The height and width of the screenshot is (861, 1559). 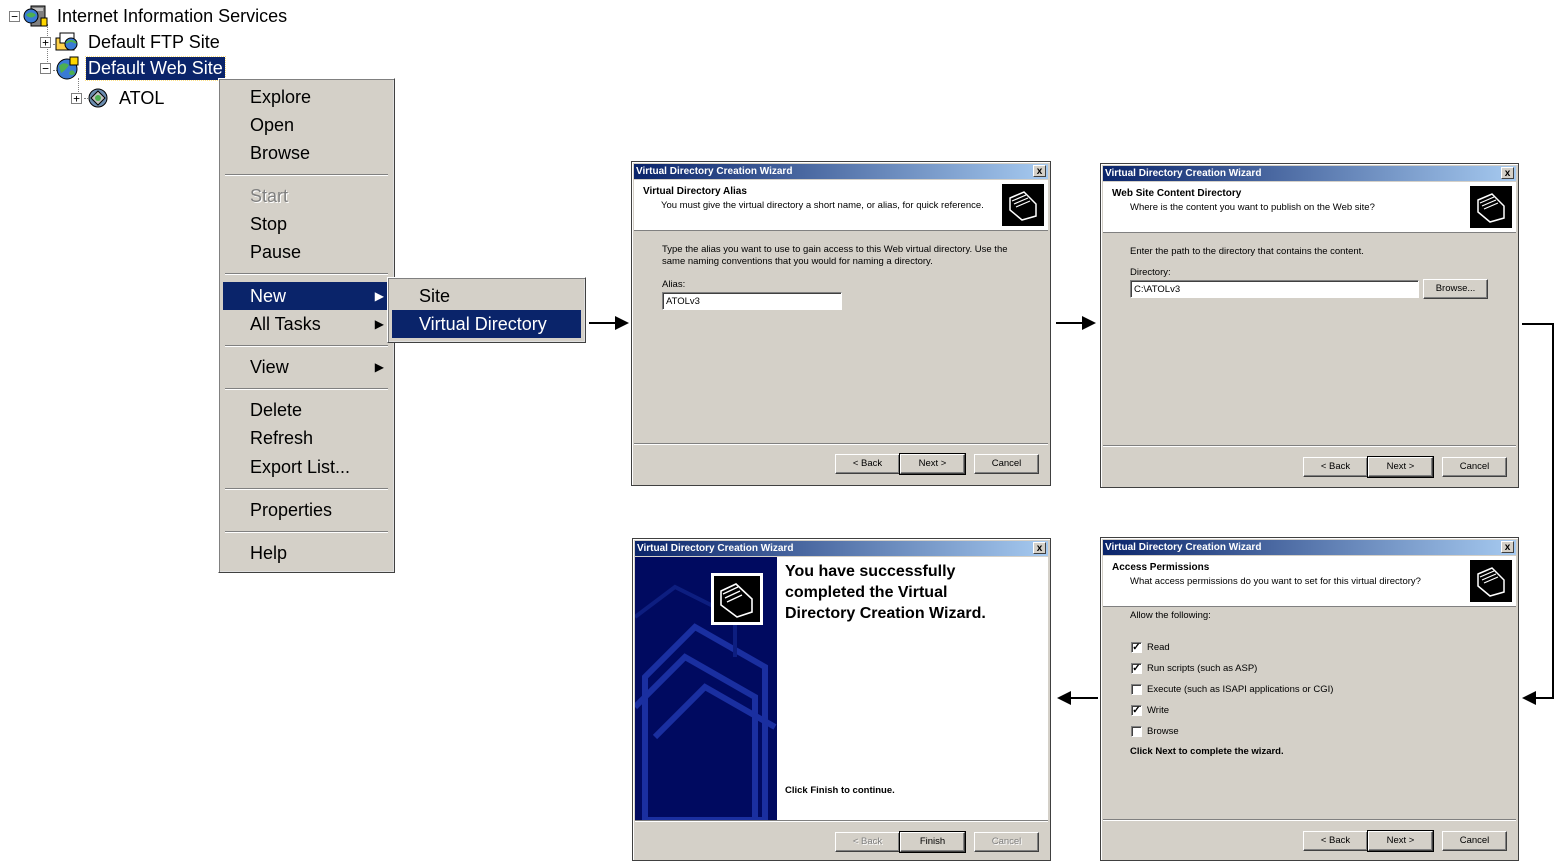 What do you see at coordinates (154, 41) in the screenshot?
I see `tree-label-ftp: Default FTP Site` at bounding box center [154, 41].